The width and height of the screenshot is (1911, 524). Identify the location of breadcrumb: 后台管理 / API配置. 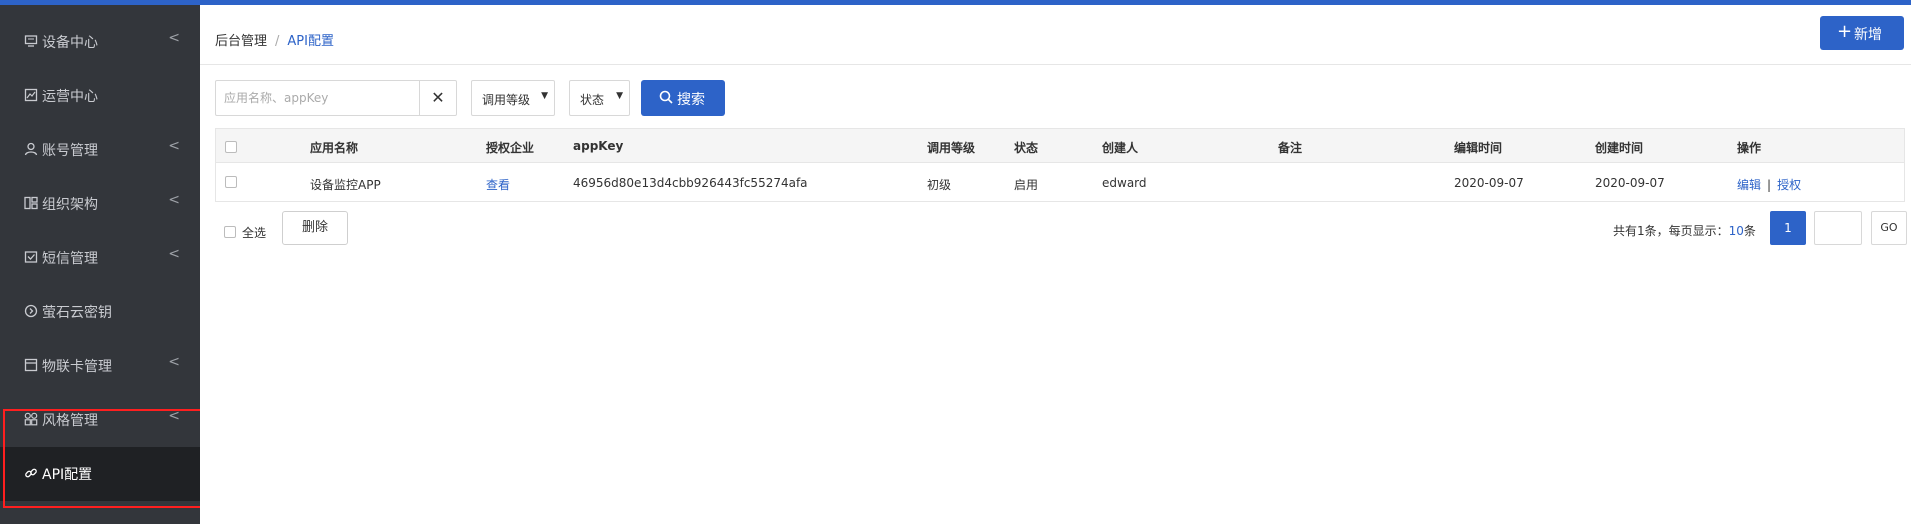
(274, 39).